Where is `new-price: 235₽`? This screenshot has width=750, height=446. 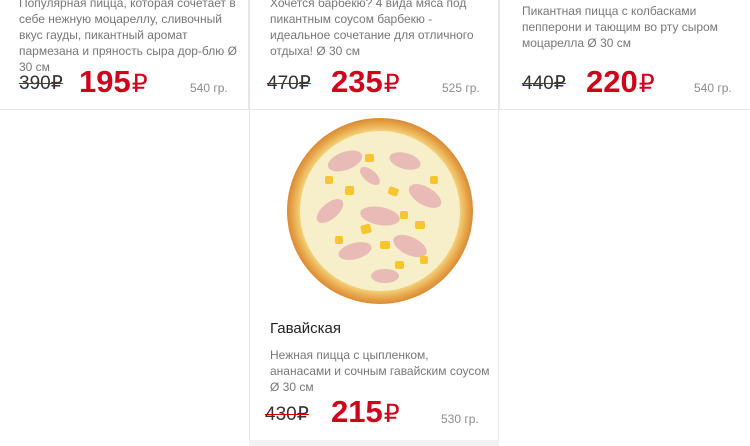 new-price: 235₽ is located at coordinates (365, 82).